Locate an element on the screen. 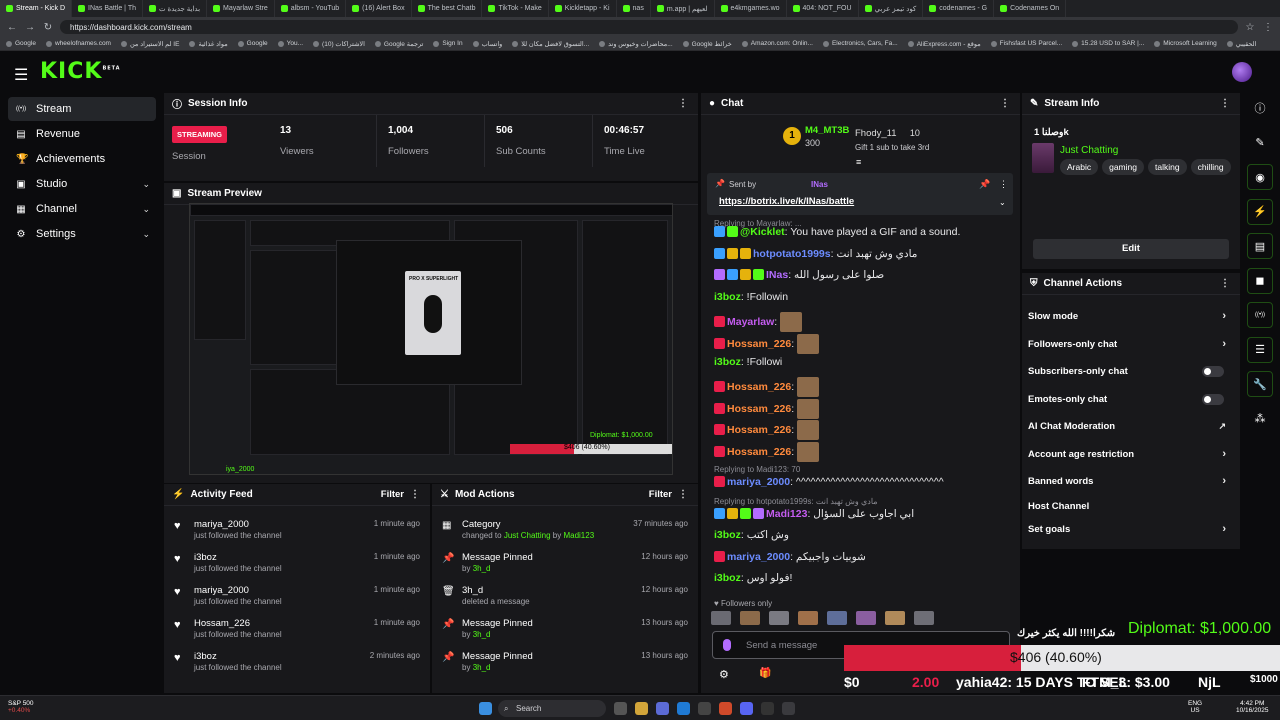 This screenshot has width=1280, height=720. channel-action-followers-only-chat: Followers-only chat › is located at coordinates (1131, 344).